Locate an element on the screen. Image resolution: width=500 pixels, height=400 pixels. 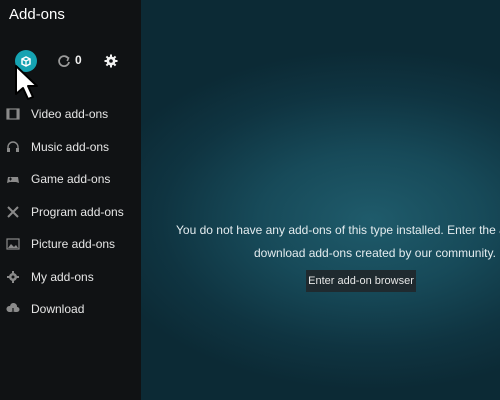
enter-addon-browser-button: Enter add-on browser is located at coordinates (361, 281).